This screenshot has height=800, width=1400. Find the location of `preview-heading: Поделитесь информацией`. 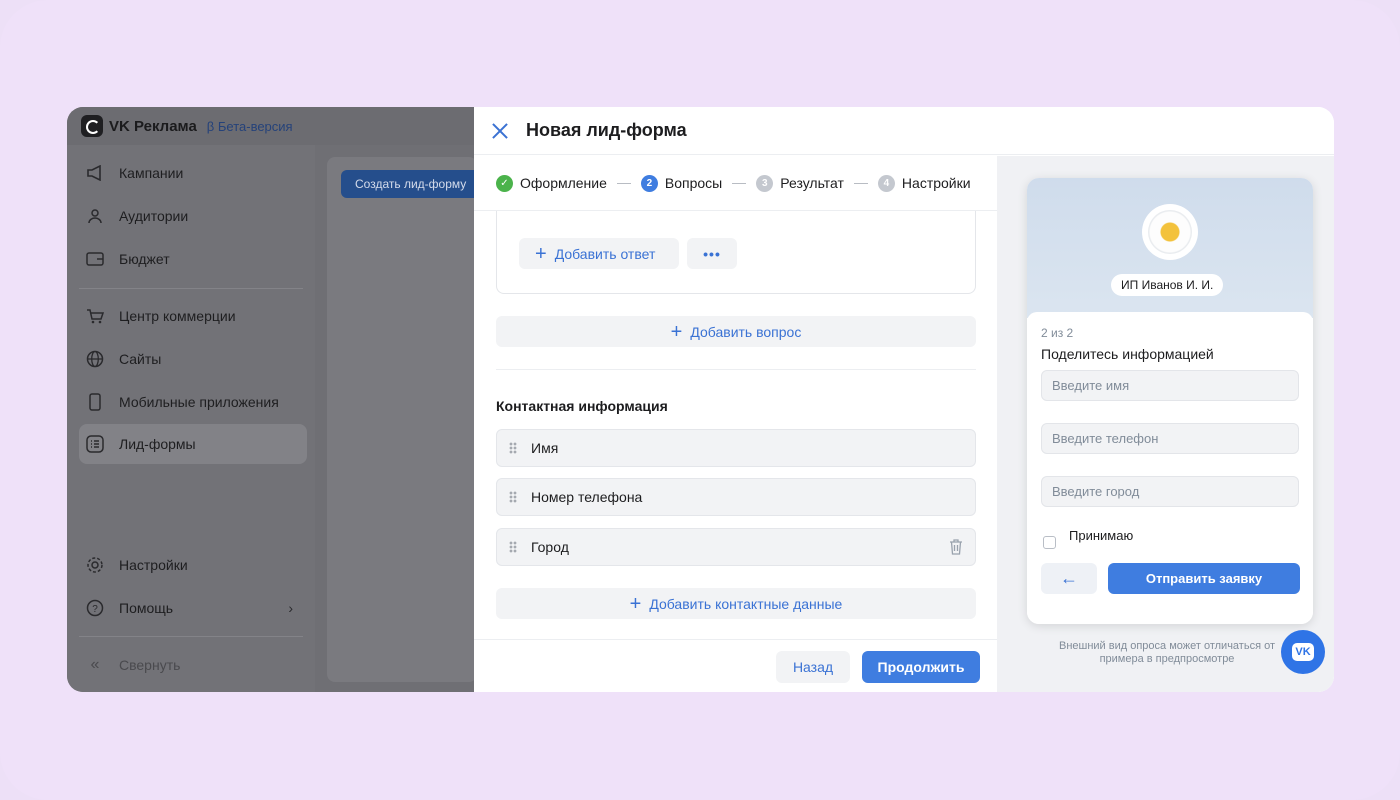

preview-heading: Поделитесь информацией is located at coordinates (1127, 354).